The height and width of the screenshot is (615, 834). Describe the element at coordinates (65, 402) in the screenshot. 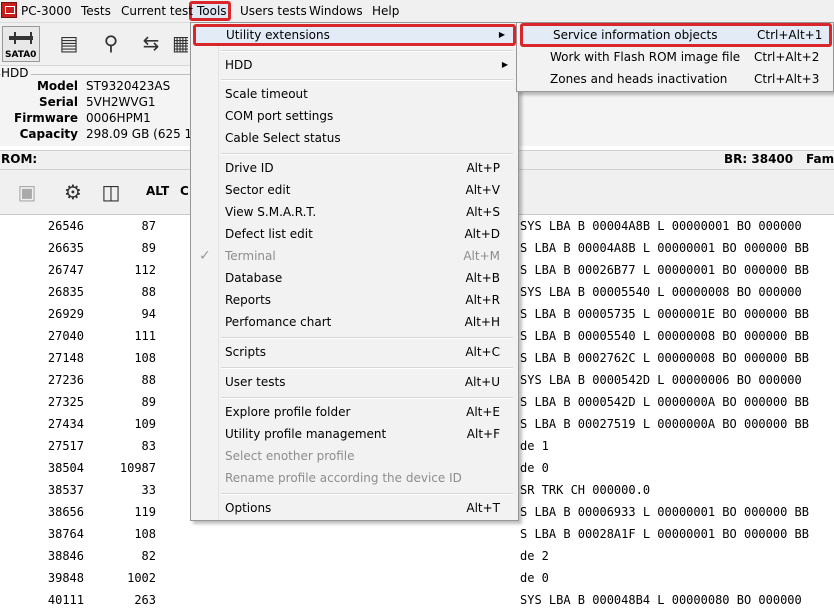

I see `log-time: 27325` at that location.